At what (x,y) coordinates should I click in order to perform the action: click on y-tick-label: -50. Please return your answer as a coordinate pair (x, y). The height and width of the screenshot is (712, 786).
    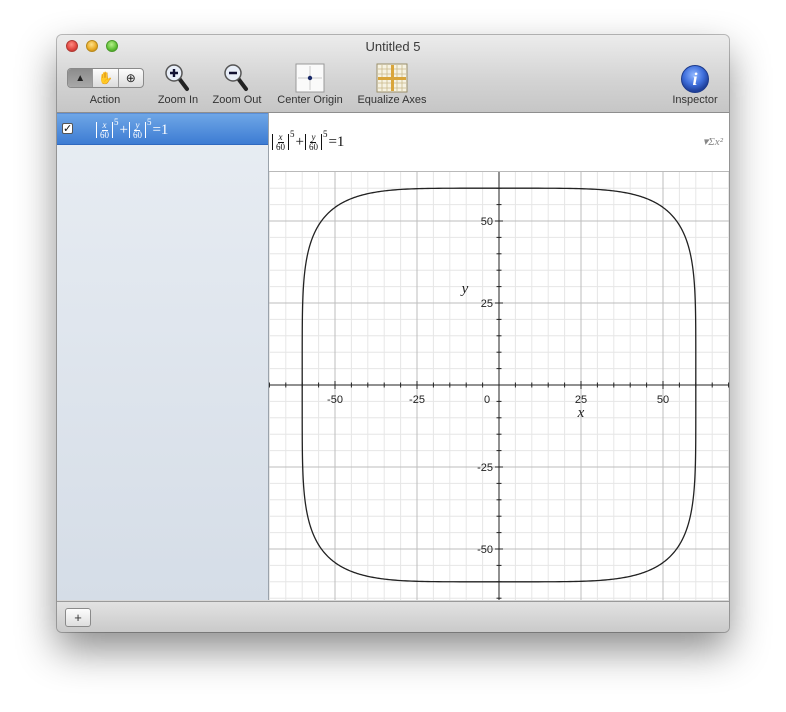
    Looking at the image, I should click on (485, 550).